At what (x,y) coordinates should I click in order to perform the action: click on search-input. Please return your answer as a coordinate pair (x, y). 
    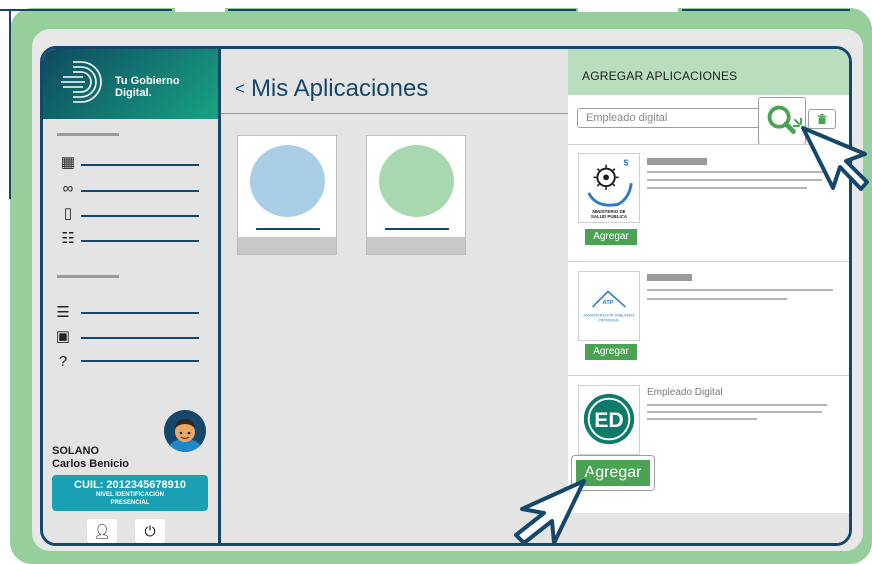
    Looking at the image, I should click on (672, 118).